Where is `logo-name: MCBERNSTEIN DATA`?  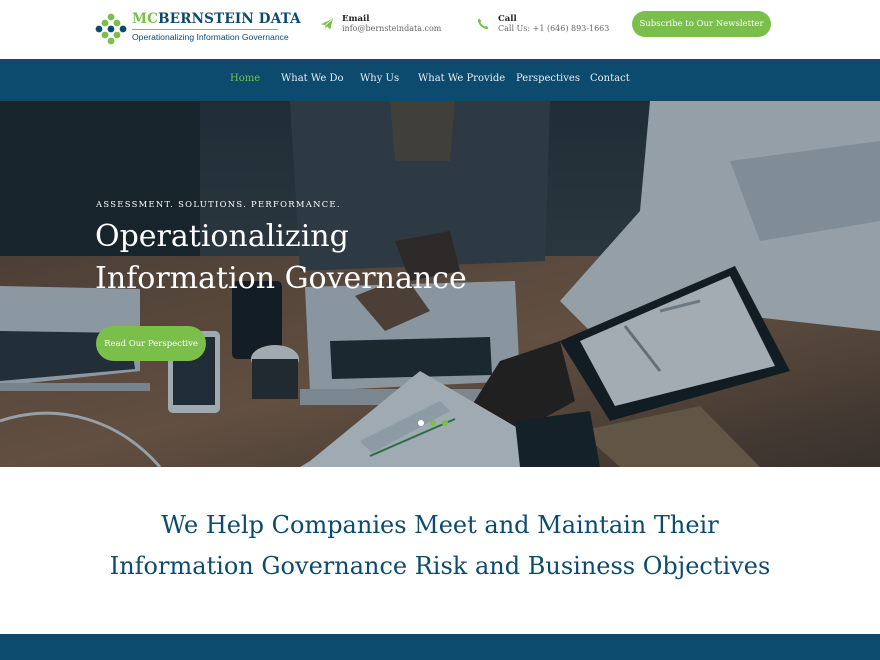 logo-name: MCBERNSTEIN DATA is located at coordinates (216, 19).